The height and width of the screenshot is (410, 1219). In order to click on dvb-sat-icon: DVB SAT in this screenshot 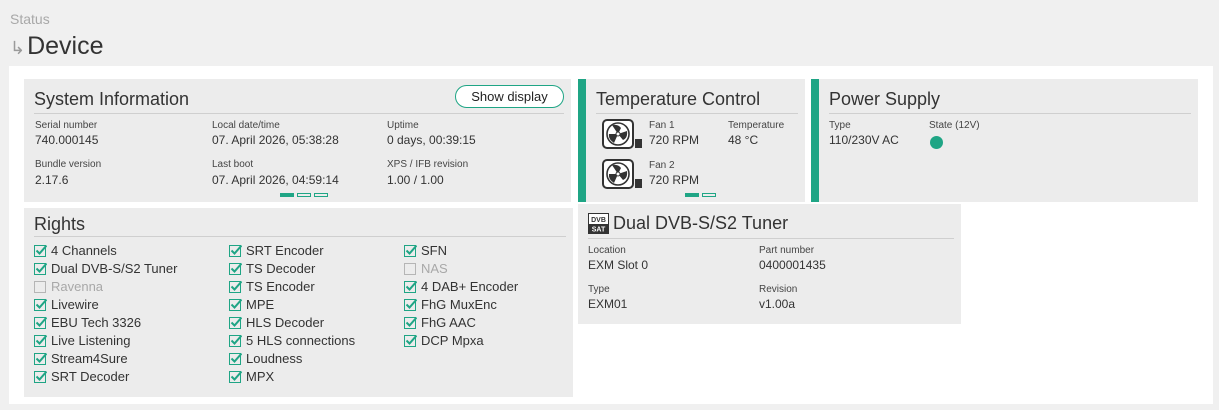, I will do `click(598, 223)`.